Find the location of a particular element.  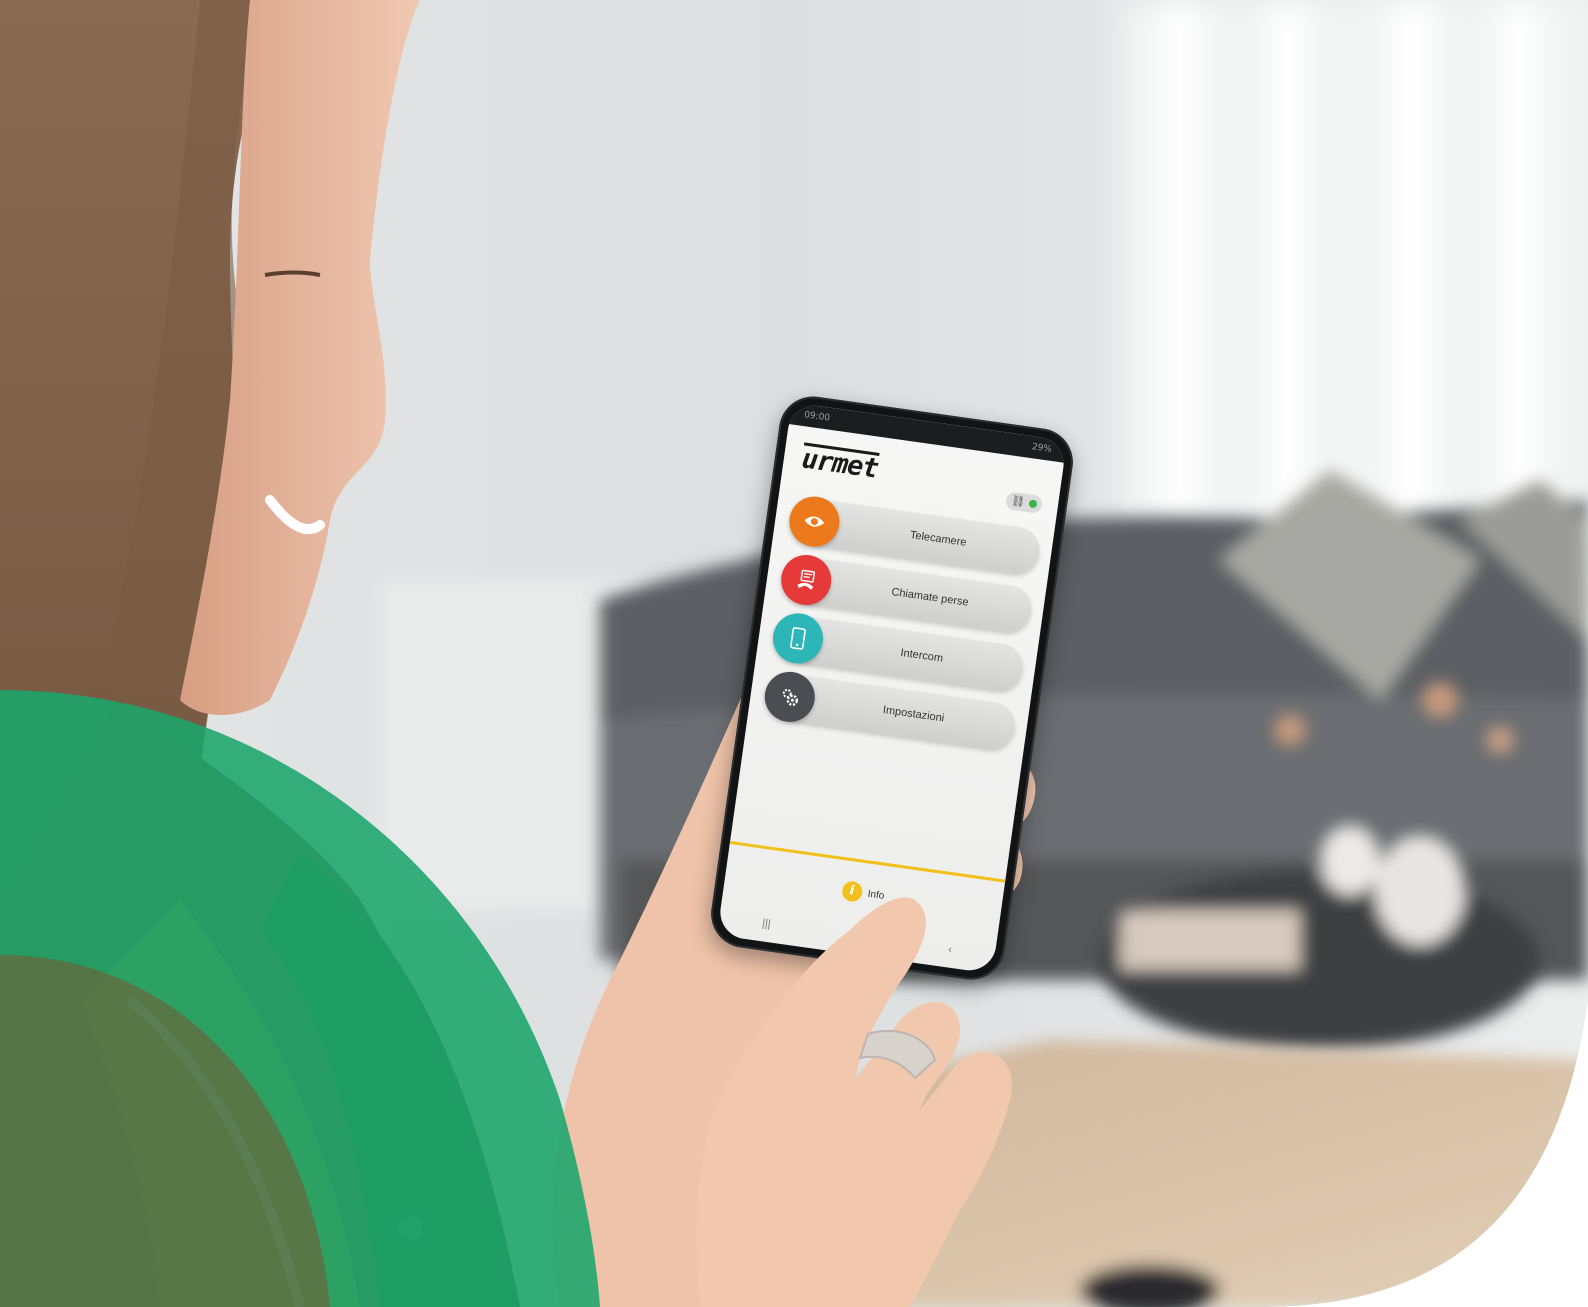

window-light is located at coordinates (1354, 280).